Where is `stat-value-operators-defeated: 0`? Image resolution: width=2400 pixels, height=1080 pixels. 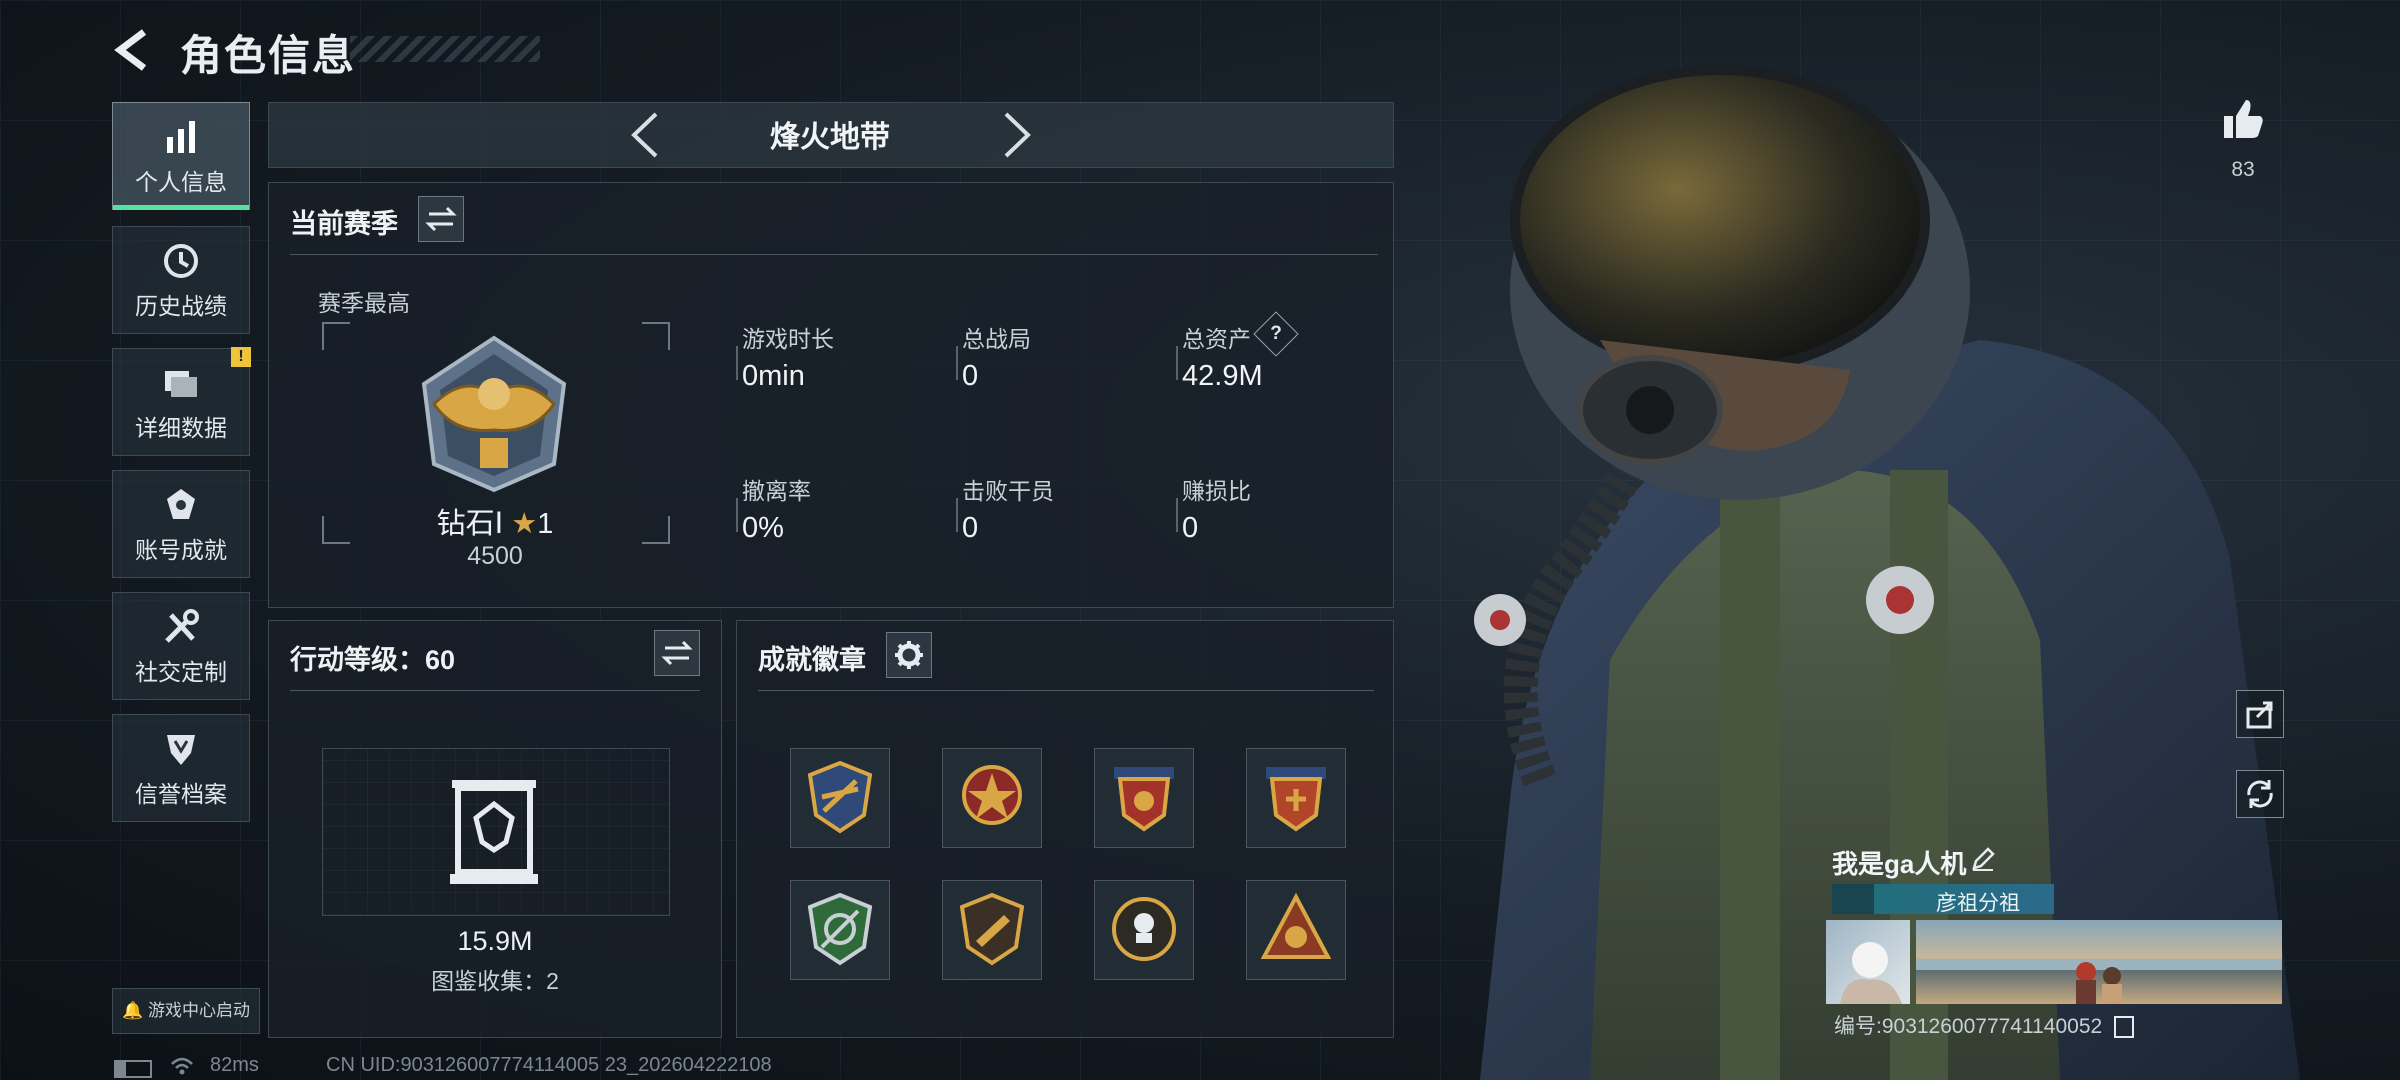 stat-value-operators-defeated: 0 is located at coordinates (970, 528).